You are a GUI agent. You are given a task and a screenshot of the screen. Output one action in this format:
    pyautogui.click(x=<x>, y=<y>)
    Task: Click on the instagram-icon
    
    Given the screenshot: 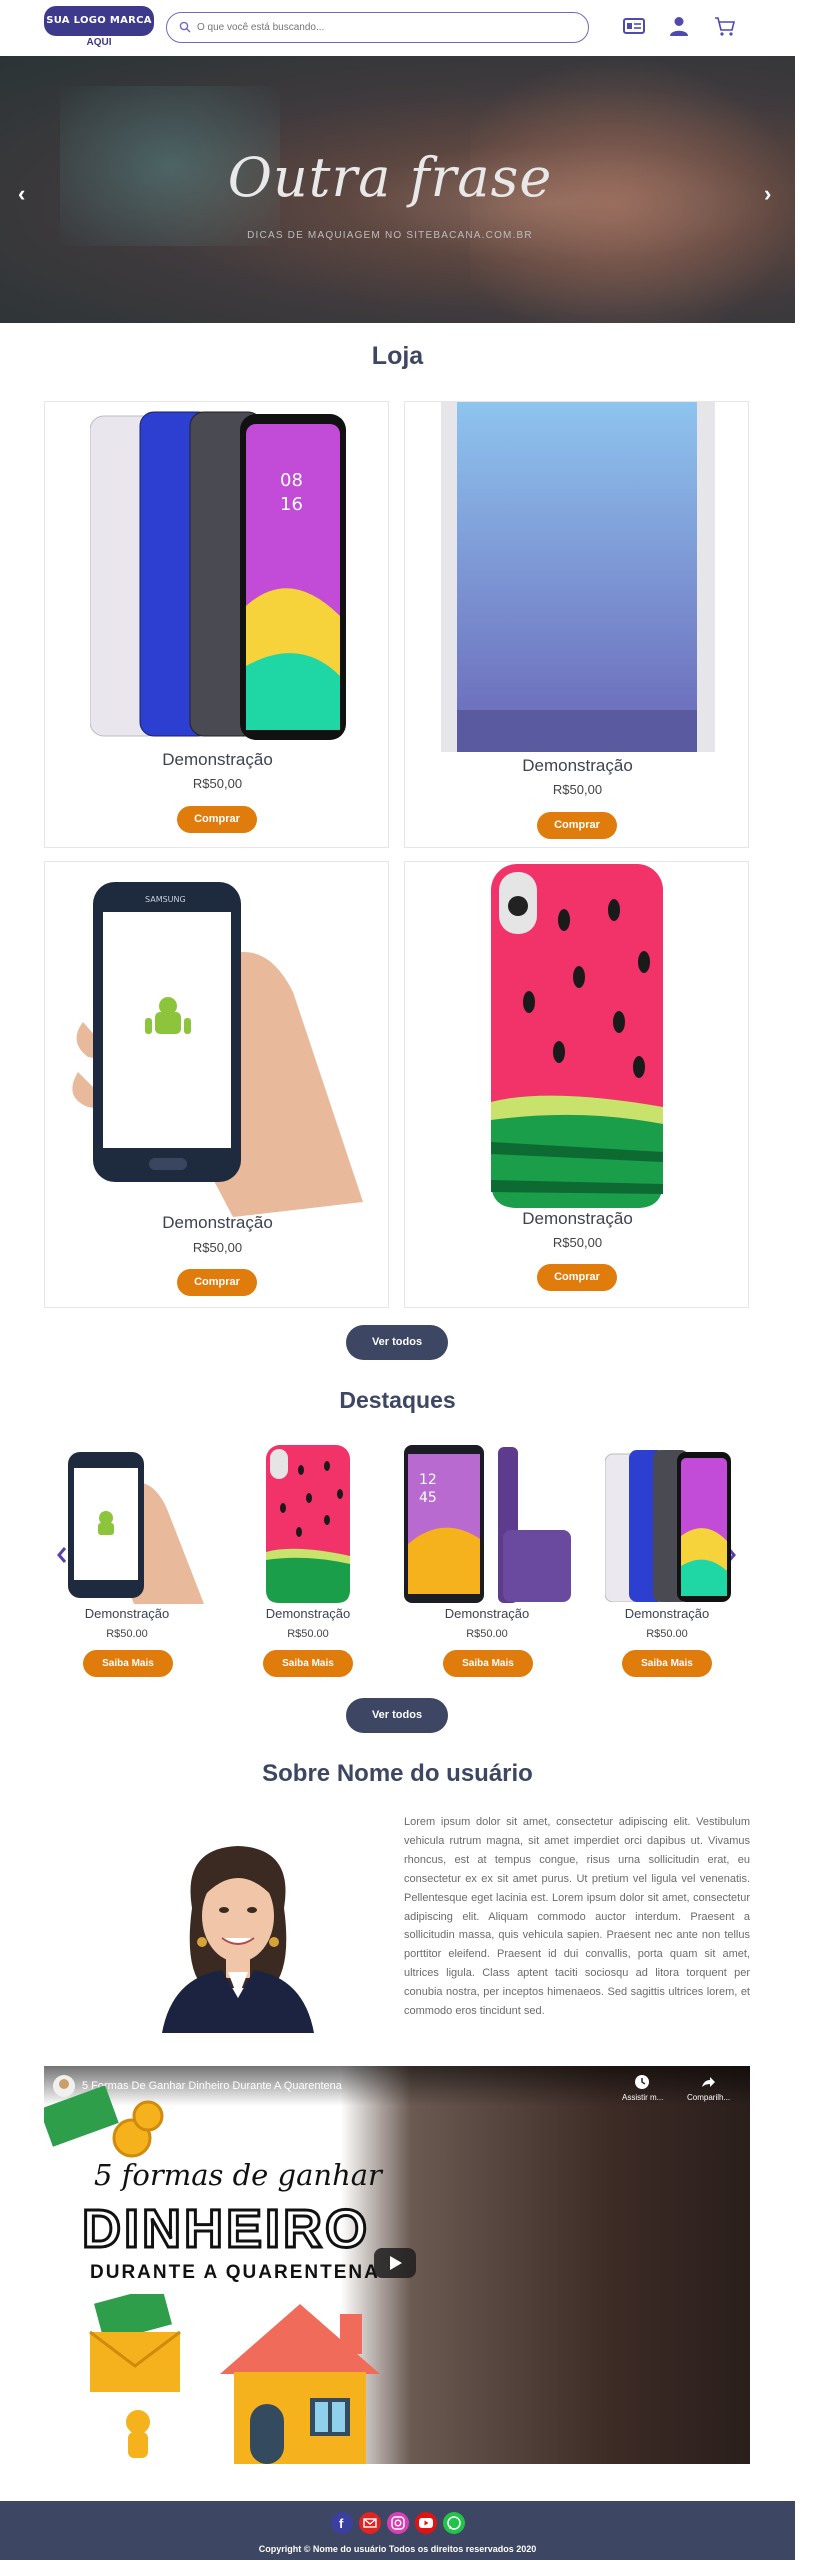 What is the action you would take?
    pyautogui.click(x=398, y=2523)
    